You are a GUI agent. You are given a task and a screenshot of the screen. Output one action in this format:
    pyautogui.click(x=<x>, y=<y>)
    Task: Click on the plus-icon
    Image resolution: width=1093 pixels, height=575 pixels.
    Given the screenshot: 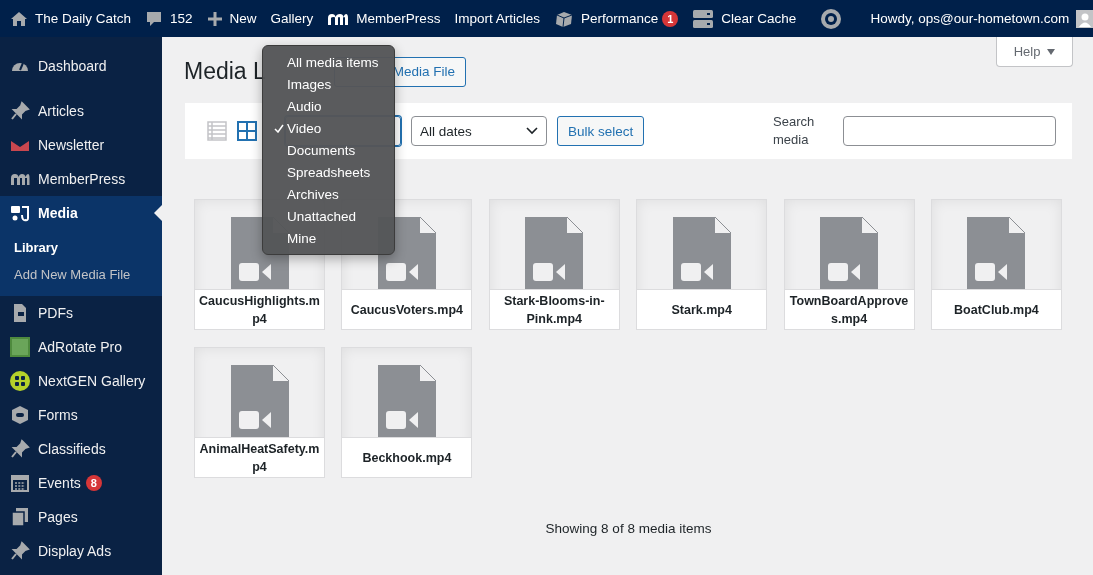 What is the action you would take?
    pyautogui.click(x=214, y=18)
    